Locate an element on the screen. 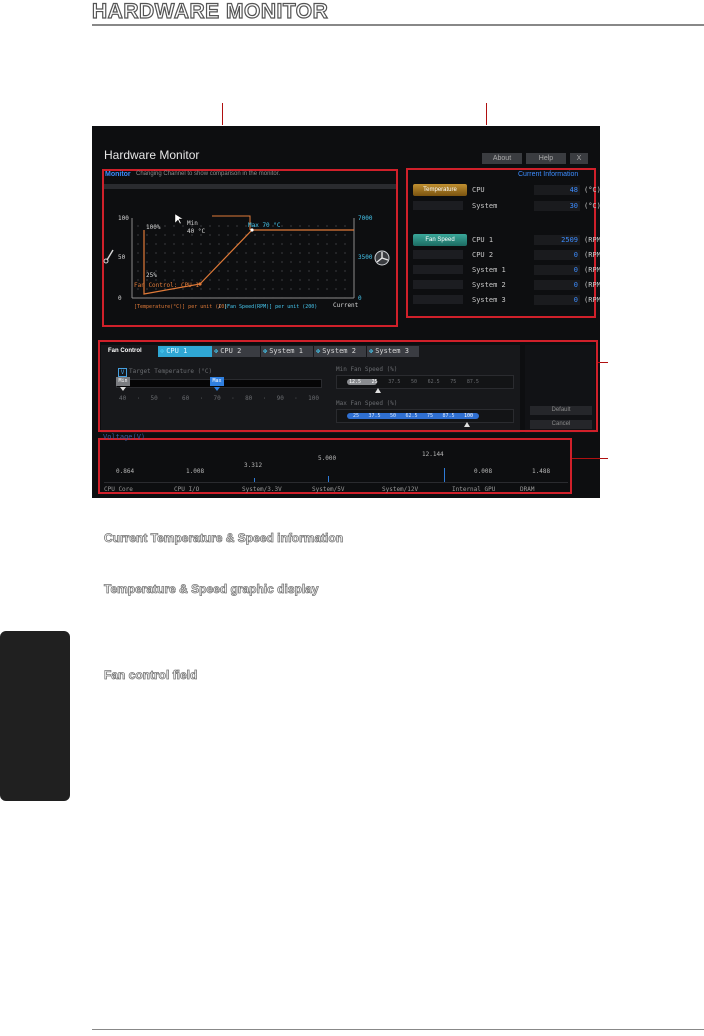  voltage-name-12v: System/12V is located at coordinates (400, 489).